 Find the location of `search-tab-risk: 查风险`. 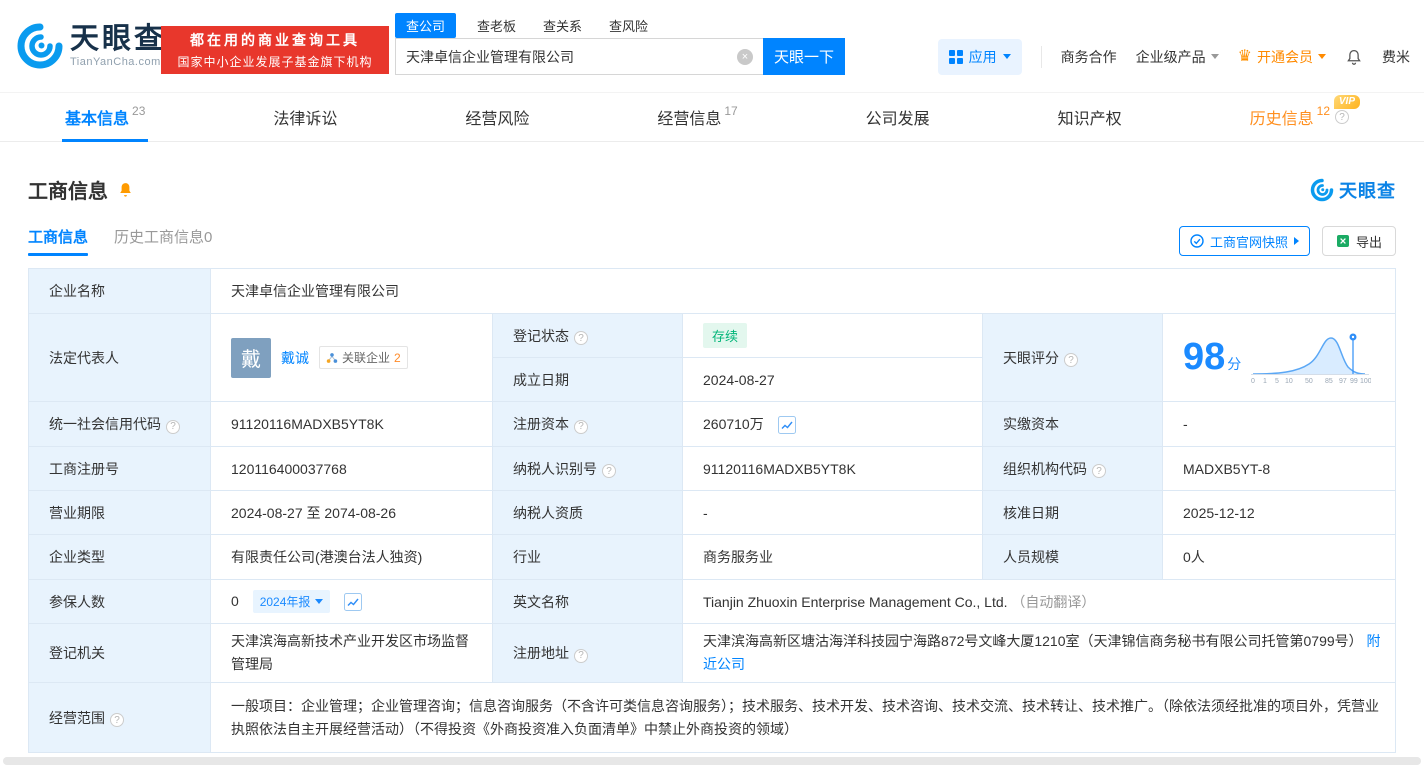

search-tab-risk: 查风险 is located at coordinates (628, 25).